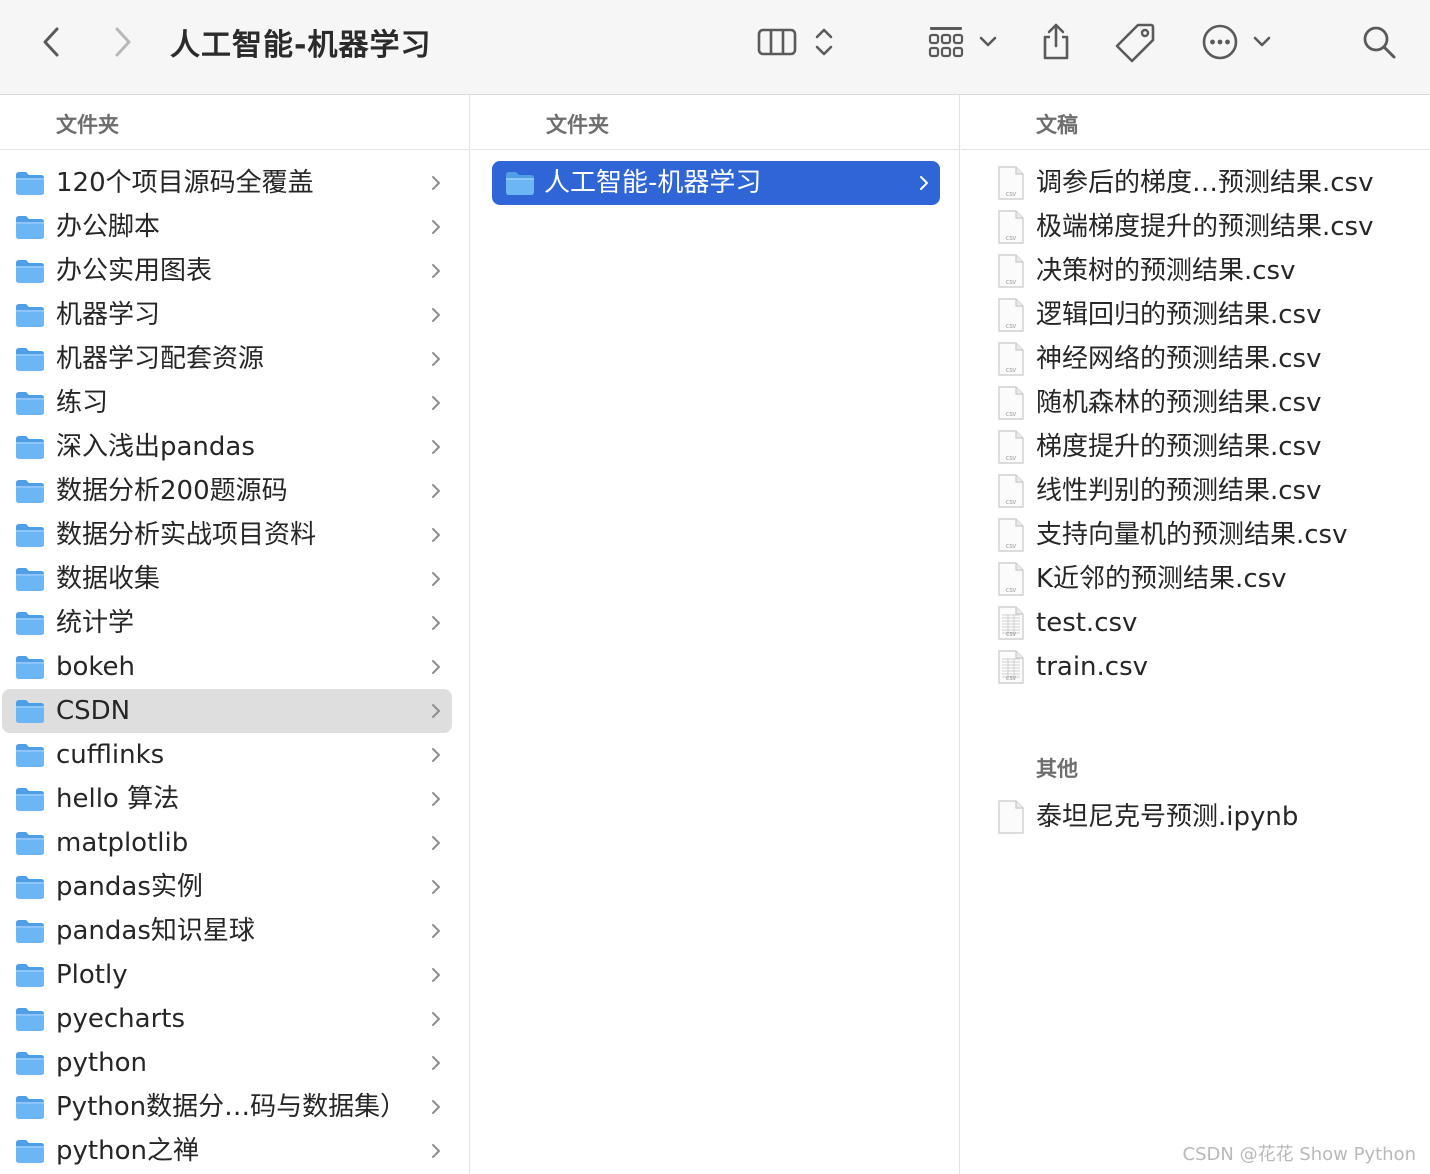 The image size is (1430, 1174). Describe the element at coordinates (988, 41) in the screenshot. I see `chevron-down-icon` at that location.